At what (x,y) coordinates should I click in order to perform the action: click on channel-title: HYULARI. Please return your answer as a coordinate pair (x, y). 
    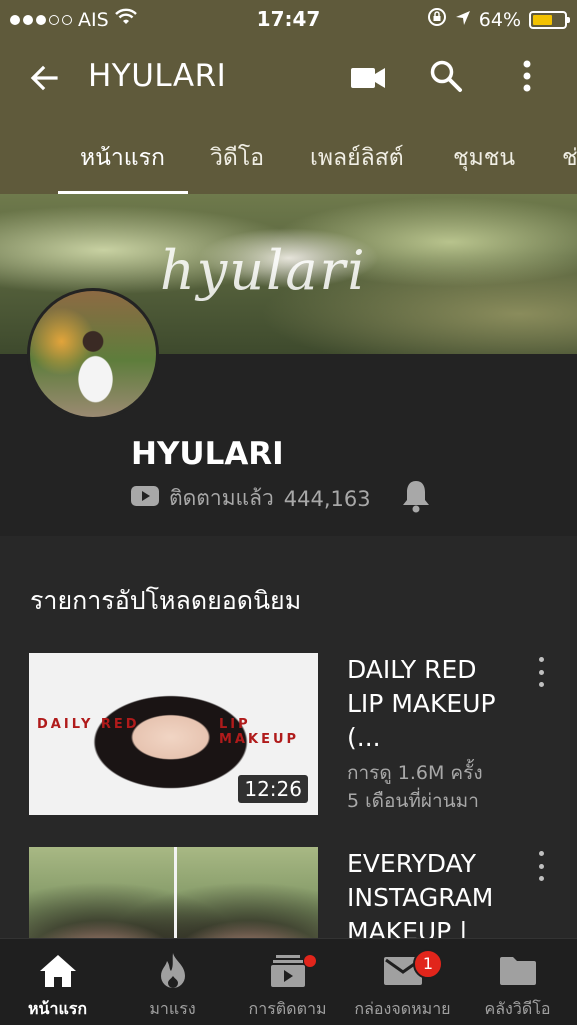
    Looking at the image, I should click on (157, 76).